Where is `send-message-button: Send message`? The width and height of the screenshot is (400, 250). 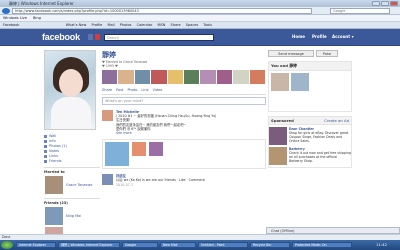 send-message-button: Send message is located at coordinates (291, 53).